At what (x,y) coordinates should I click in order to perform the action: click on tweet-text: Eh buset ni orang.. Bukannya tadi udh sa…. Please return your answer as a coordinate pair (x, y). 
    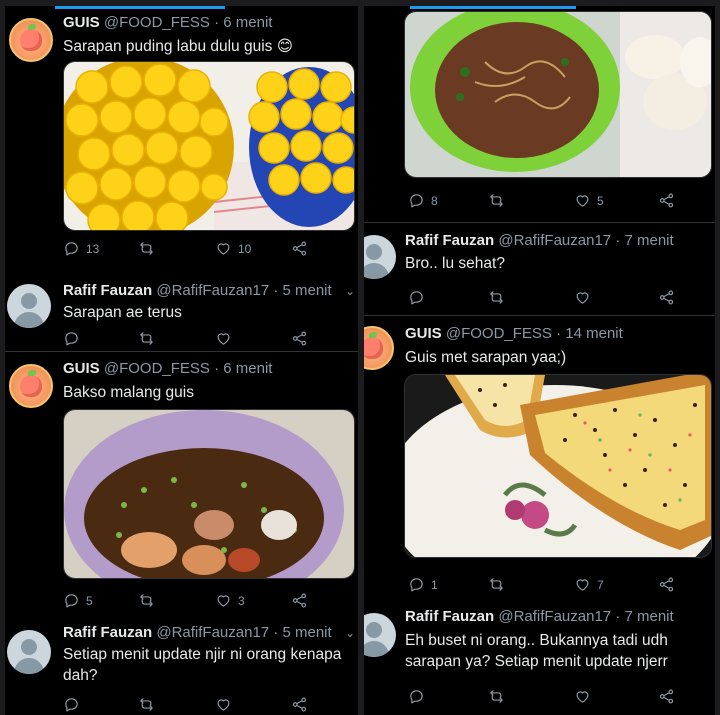
    Looking at the image, I should click on (536, 651).